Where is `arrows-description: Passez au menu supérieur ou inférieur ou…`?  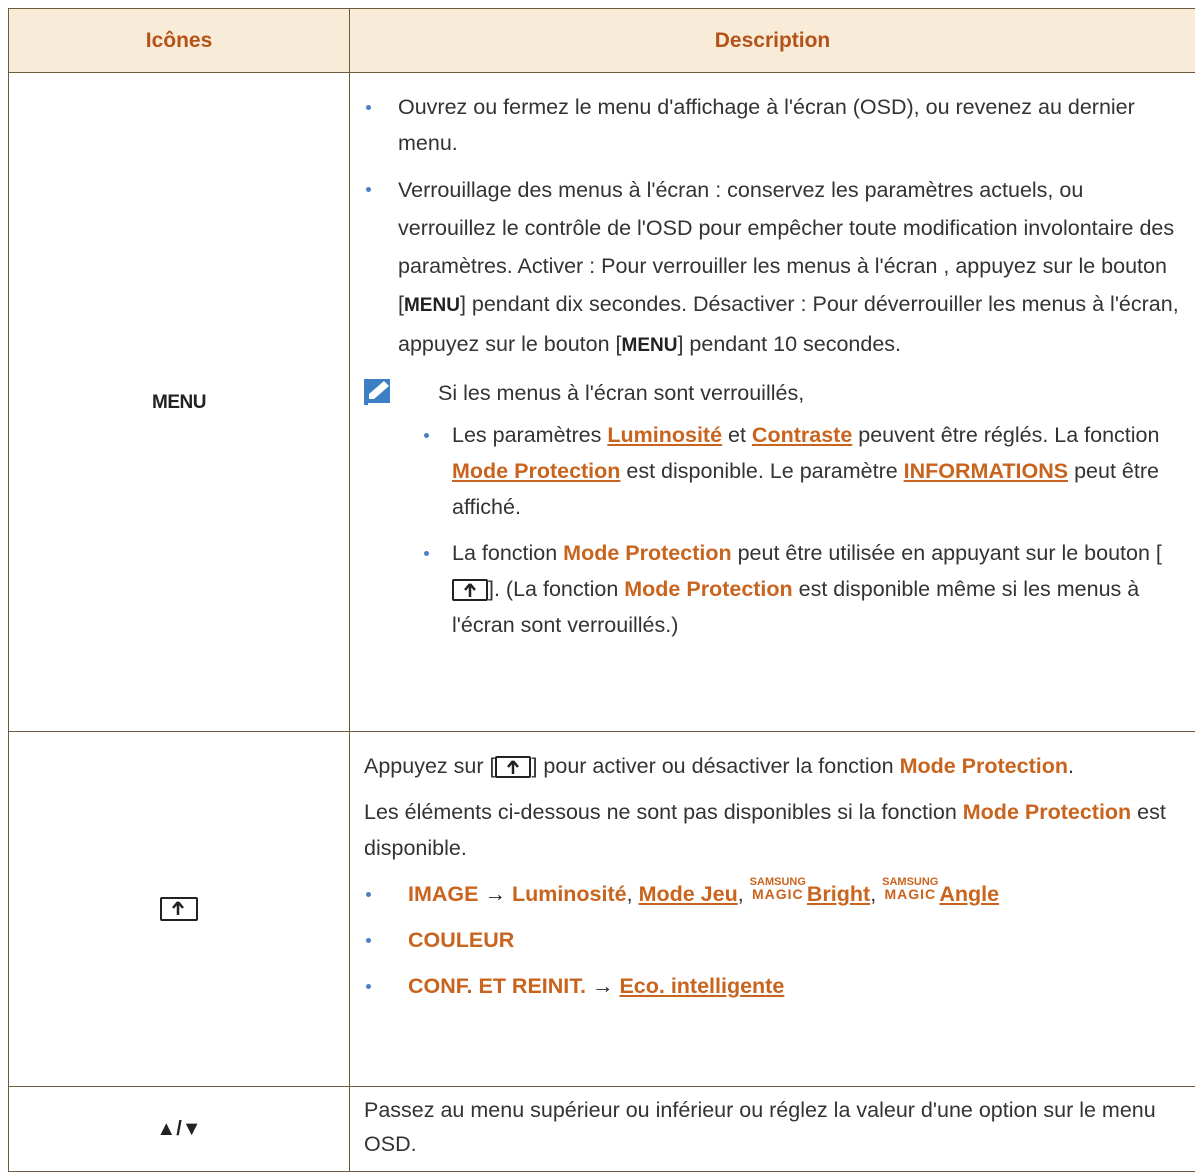 arrows-description: Passez au menu supérieur ou inférieur ou… is located at coordinates (772, 1129).